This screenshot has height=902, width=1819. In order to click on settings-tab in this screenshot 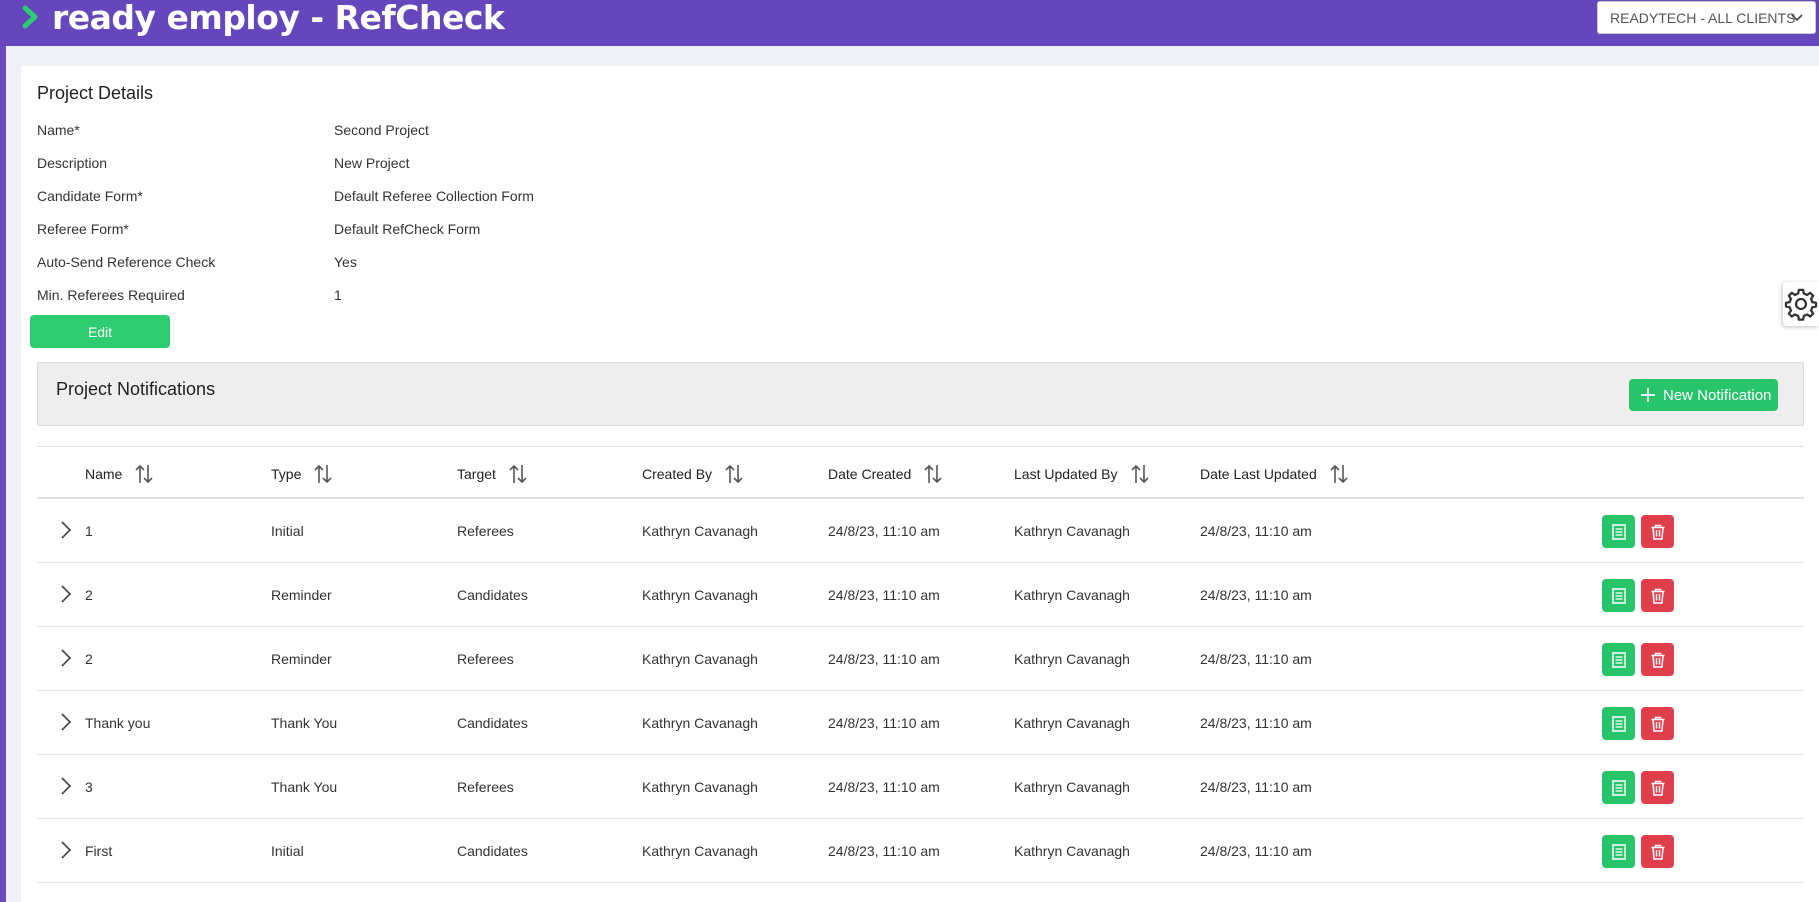, I will do `click(1801, 304)`.